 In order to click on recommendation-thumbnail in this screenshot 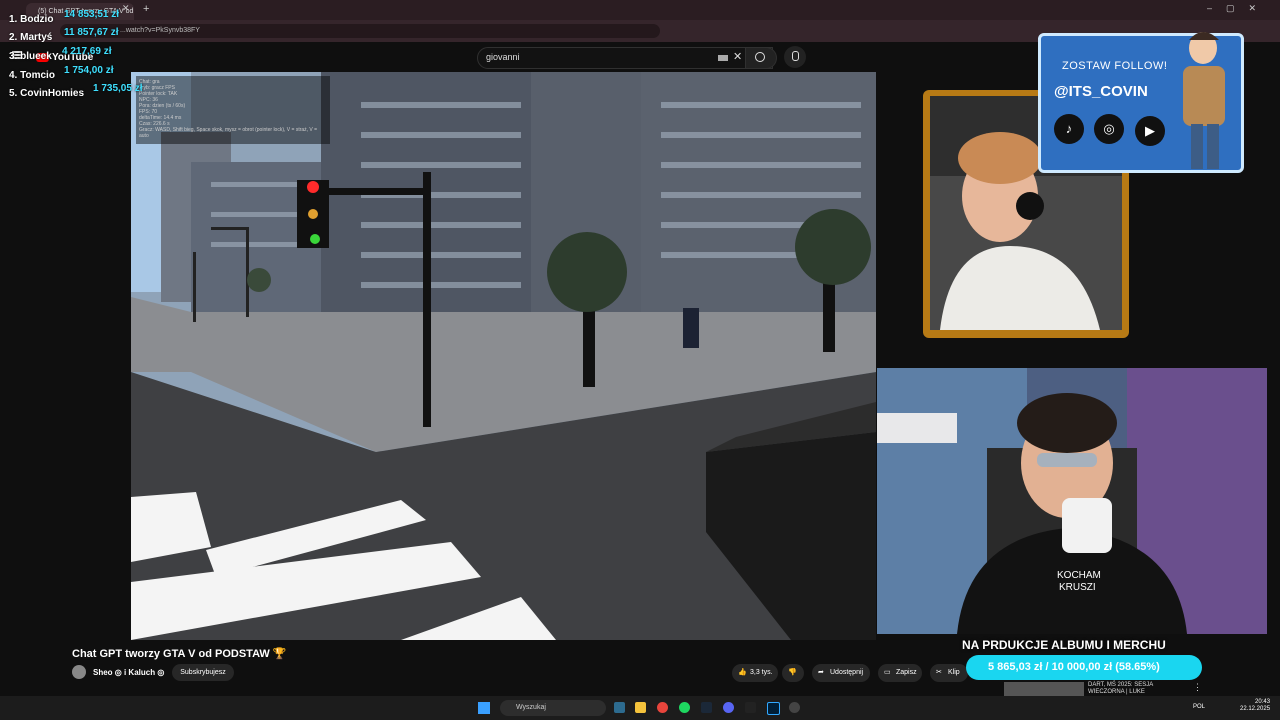, I will do `click(1044, 689)`.